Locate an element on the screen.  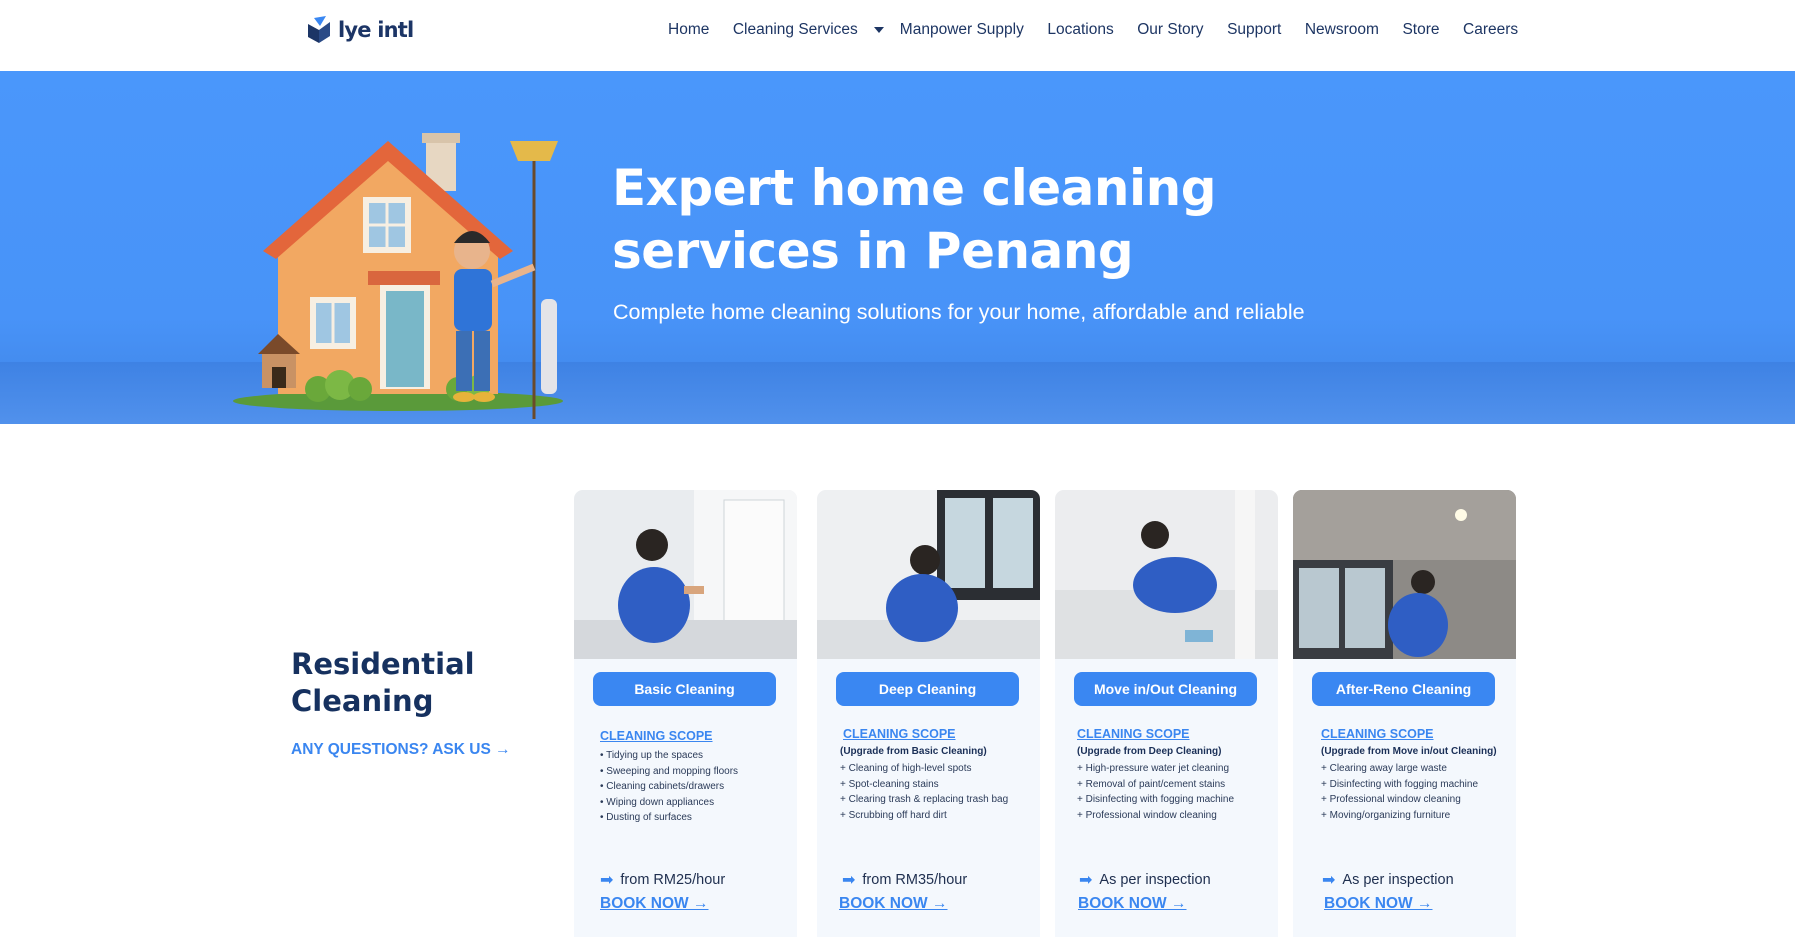
hero-title: Expert home cleaning services in Penang is located at coordinates (914, 219).